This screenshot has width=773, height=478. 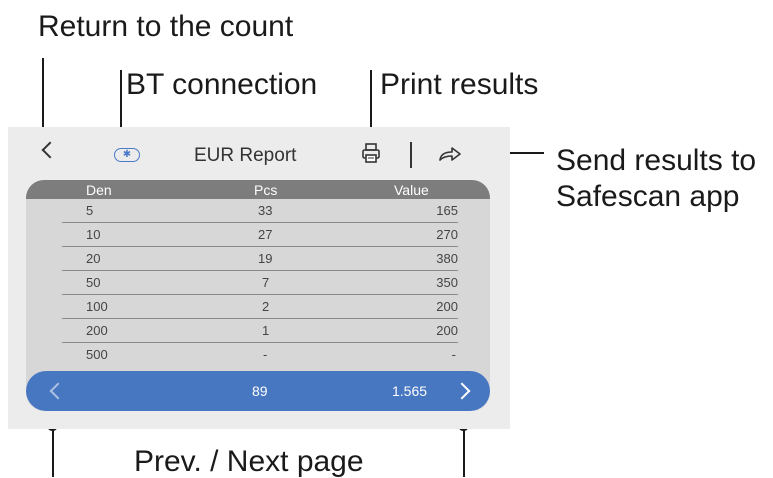 I want to click on callout-bt: BT connection, so click(x=222, y=84).